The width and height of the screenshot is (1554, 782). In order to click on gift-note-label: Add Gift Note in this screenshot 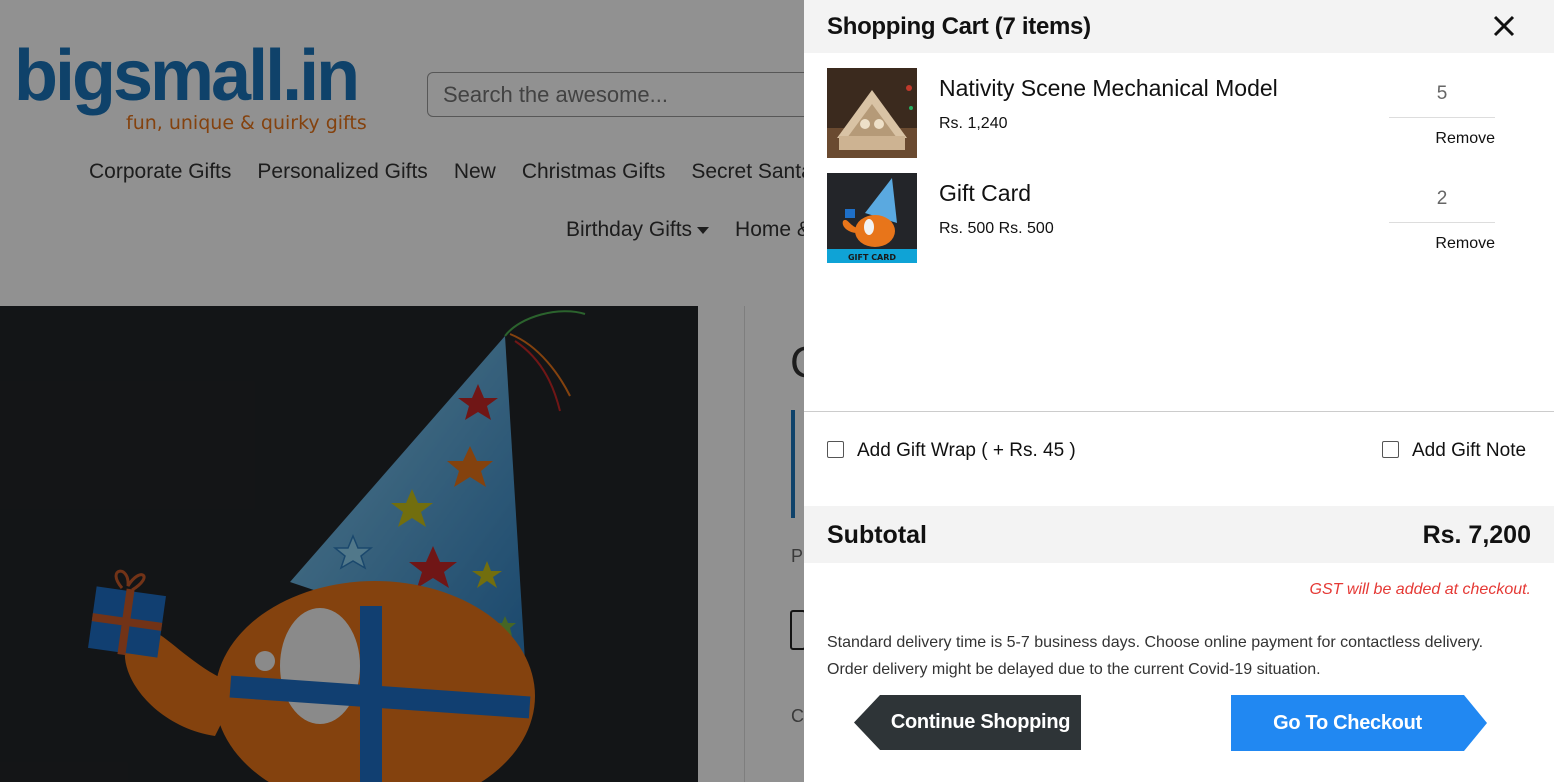, I will do `click(1469, 450)`.